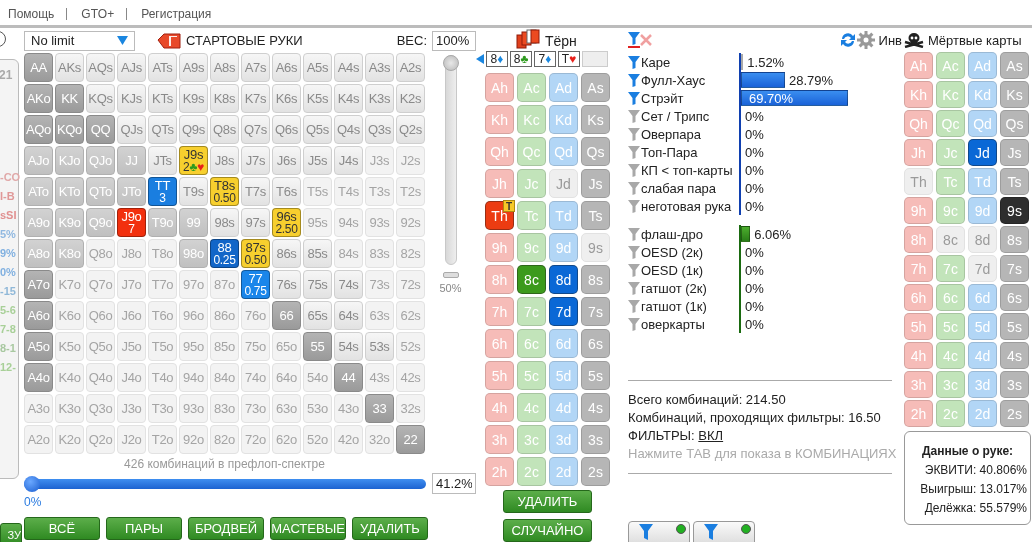 The image size is (1032, 542). I want to click on action-button: БРОДВЕЙ, so click(226, 528).